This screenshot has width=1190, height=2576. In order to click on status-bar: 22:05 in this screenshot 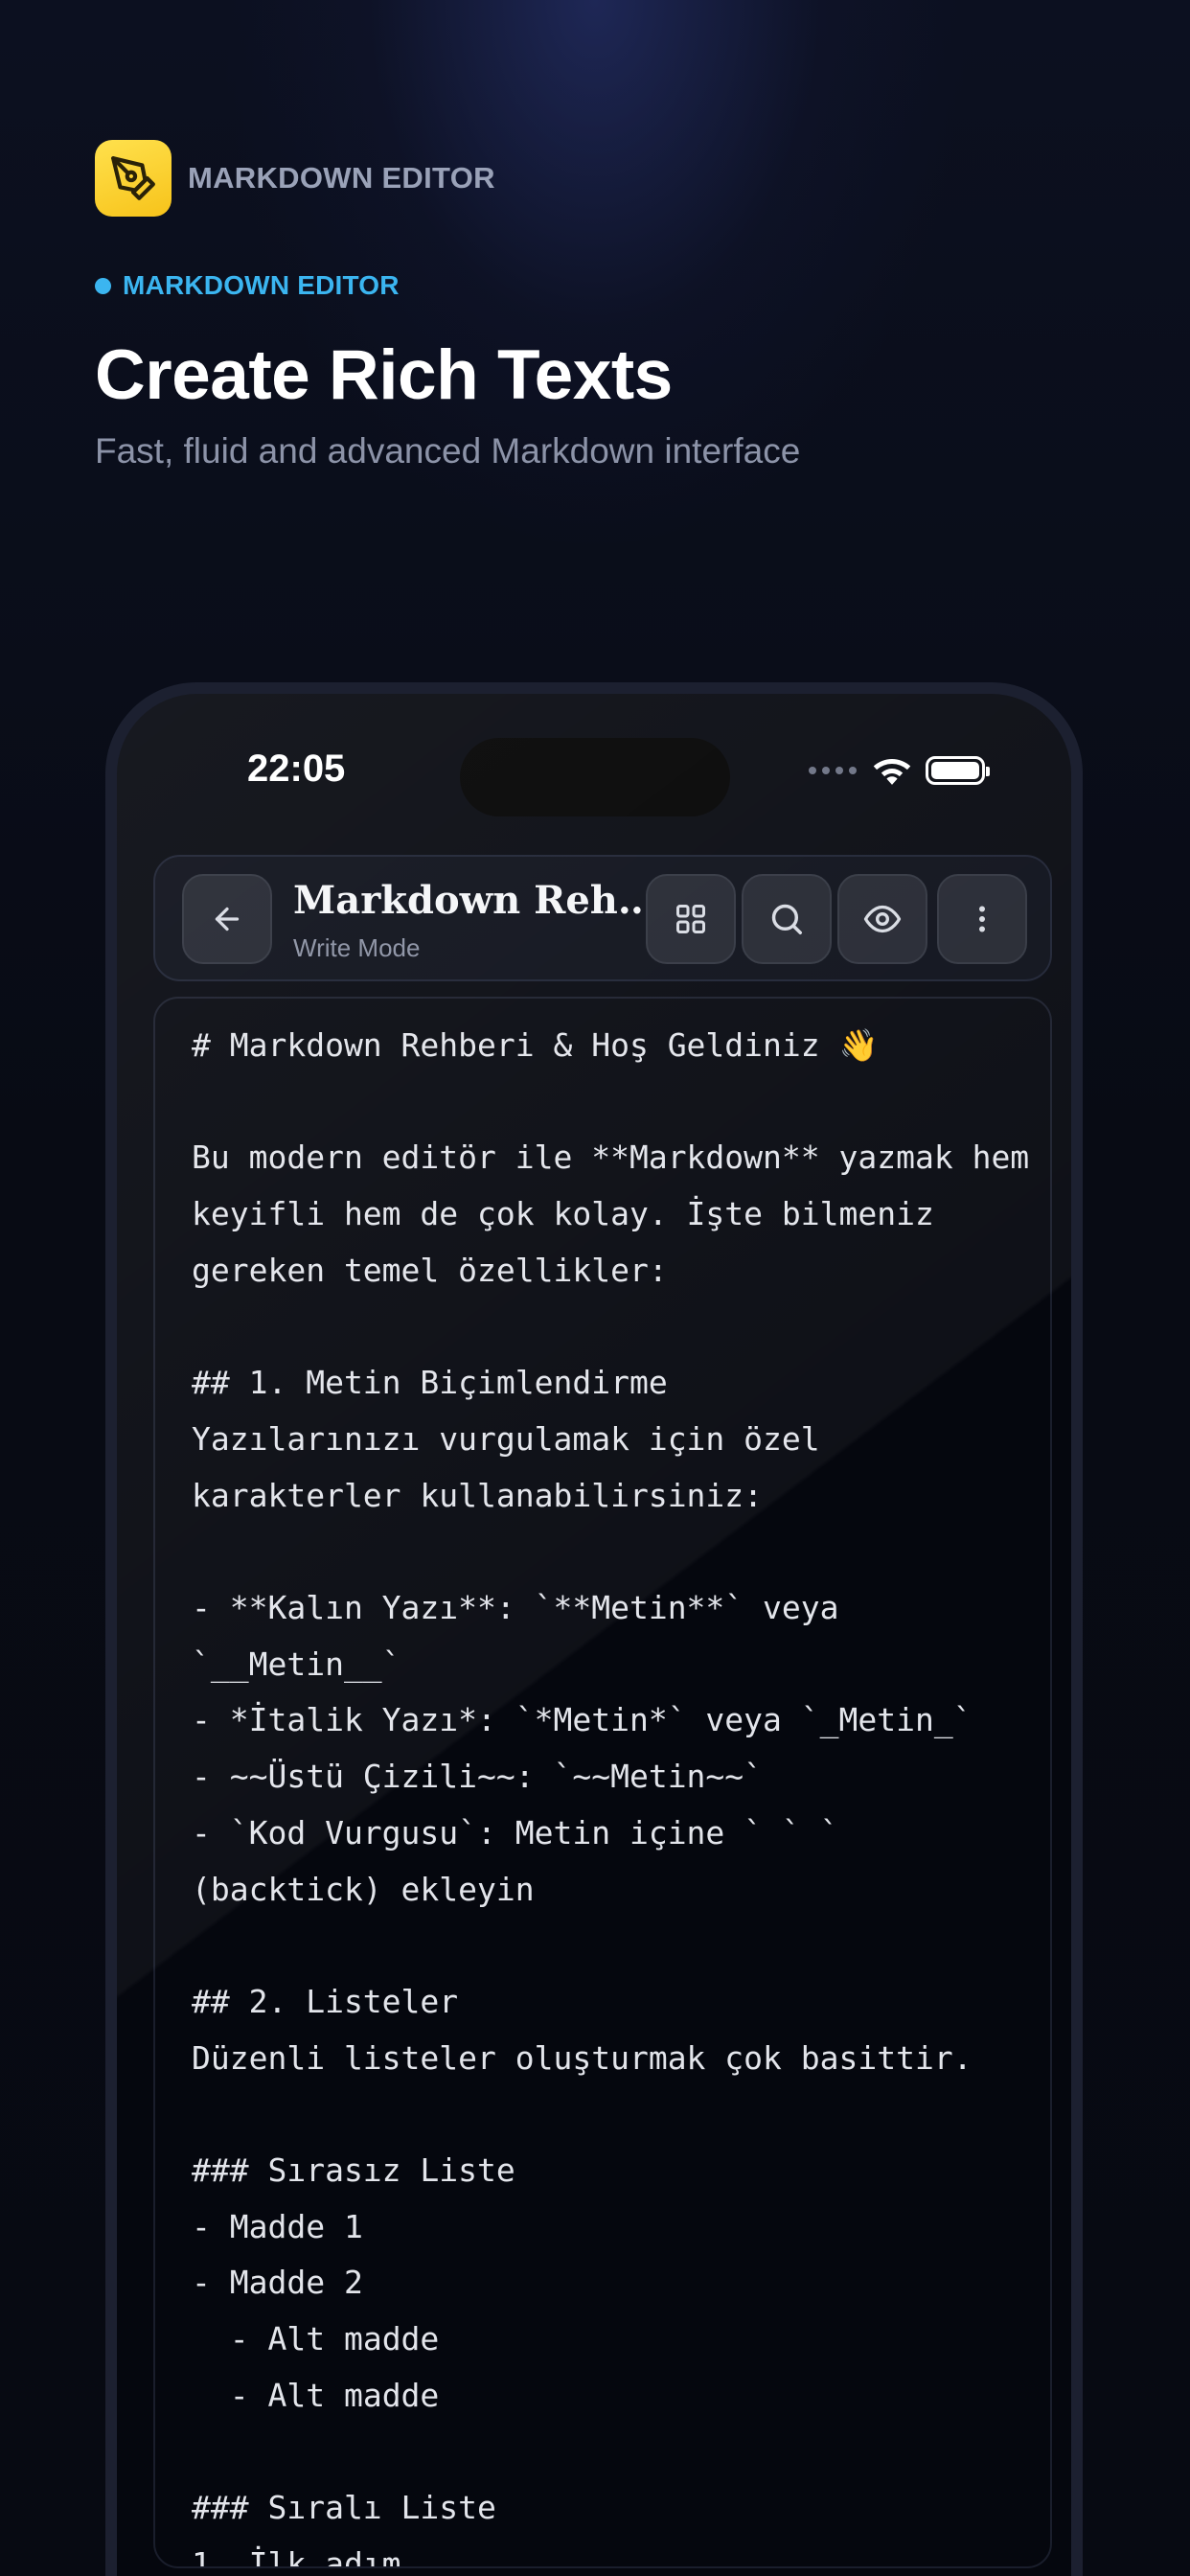, I will do `click(594, 761)`.